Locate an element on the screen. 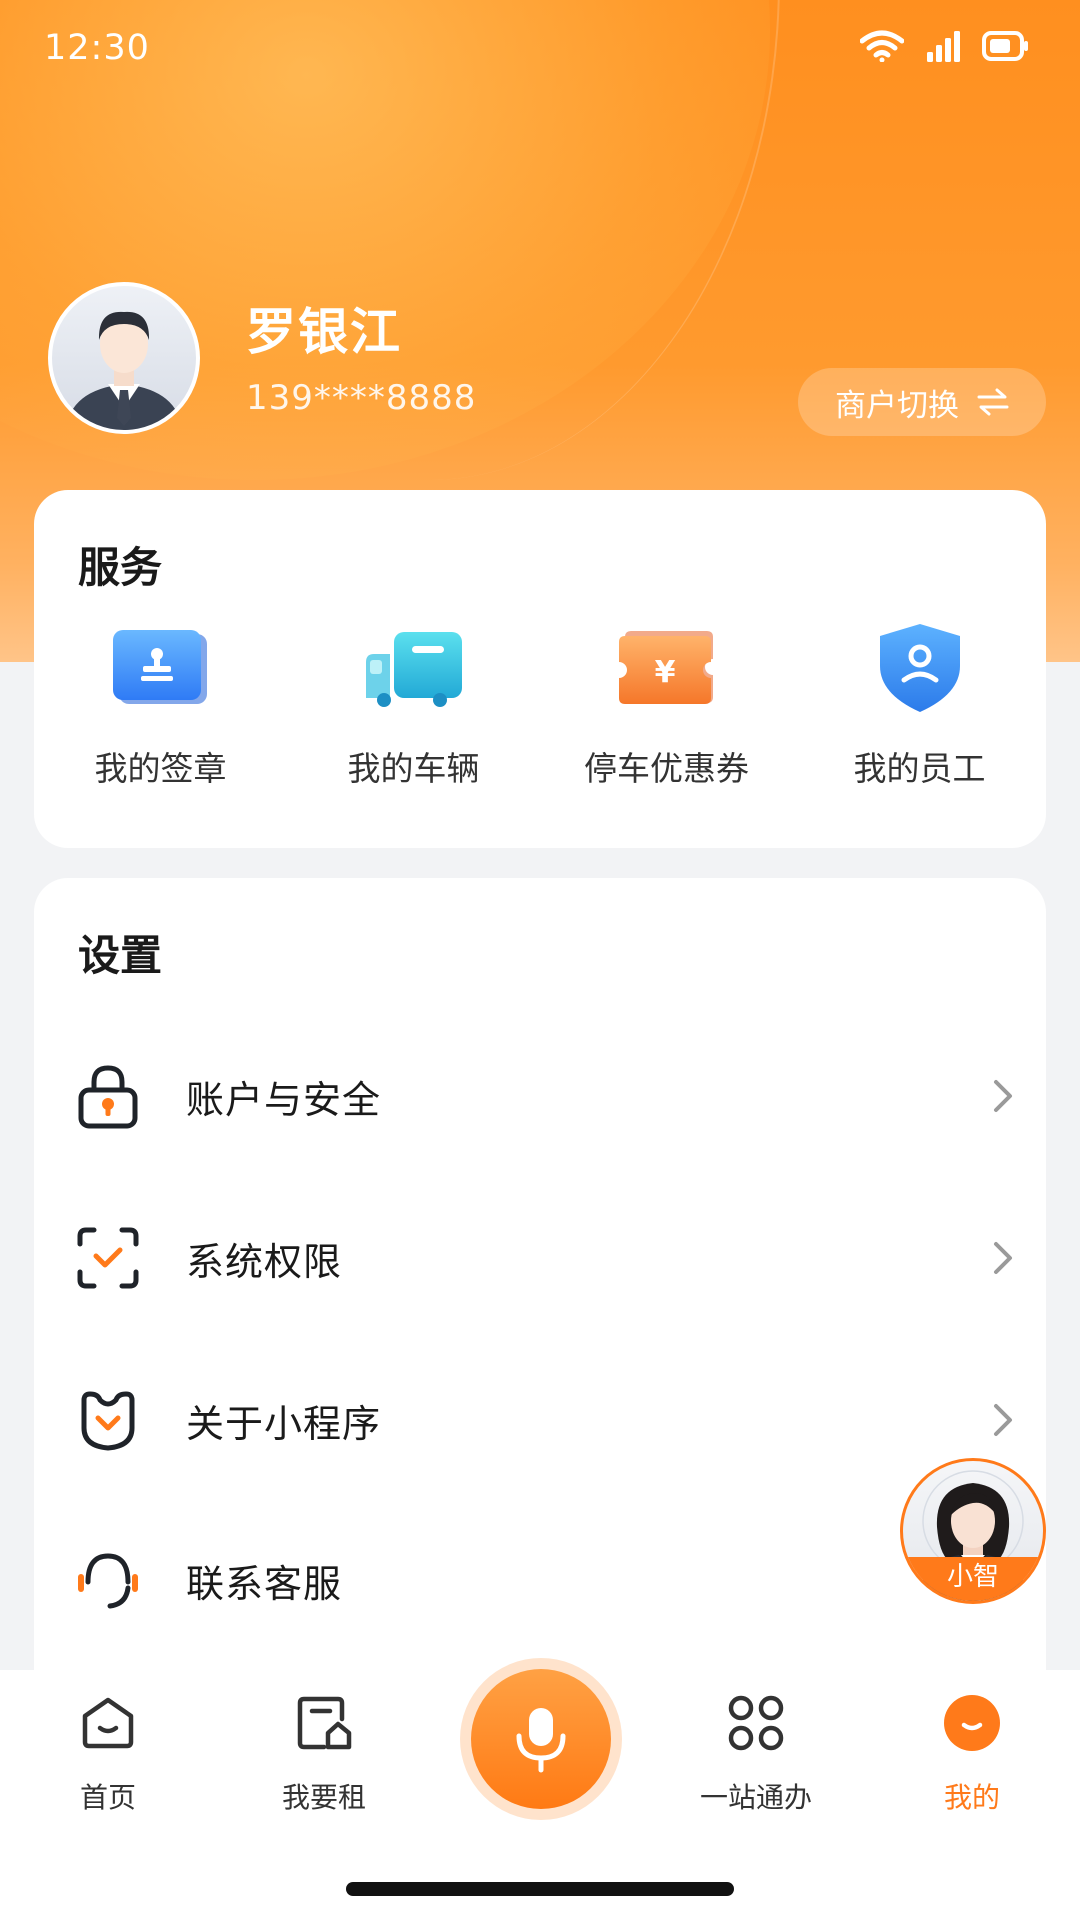 The width and height of the screenshot is (1080, 1920). service-label: 我的车辆 is located at coordinates (413, 768).